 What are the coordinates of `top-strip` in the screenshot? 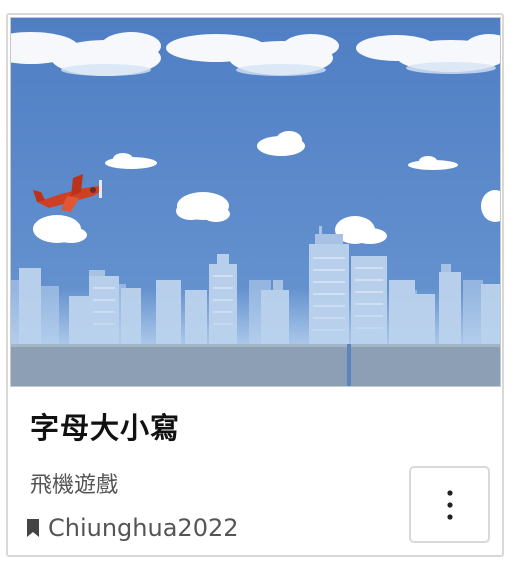 It's located at (258, 4).